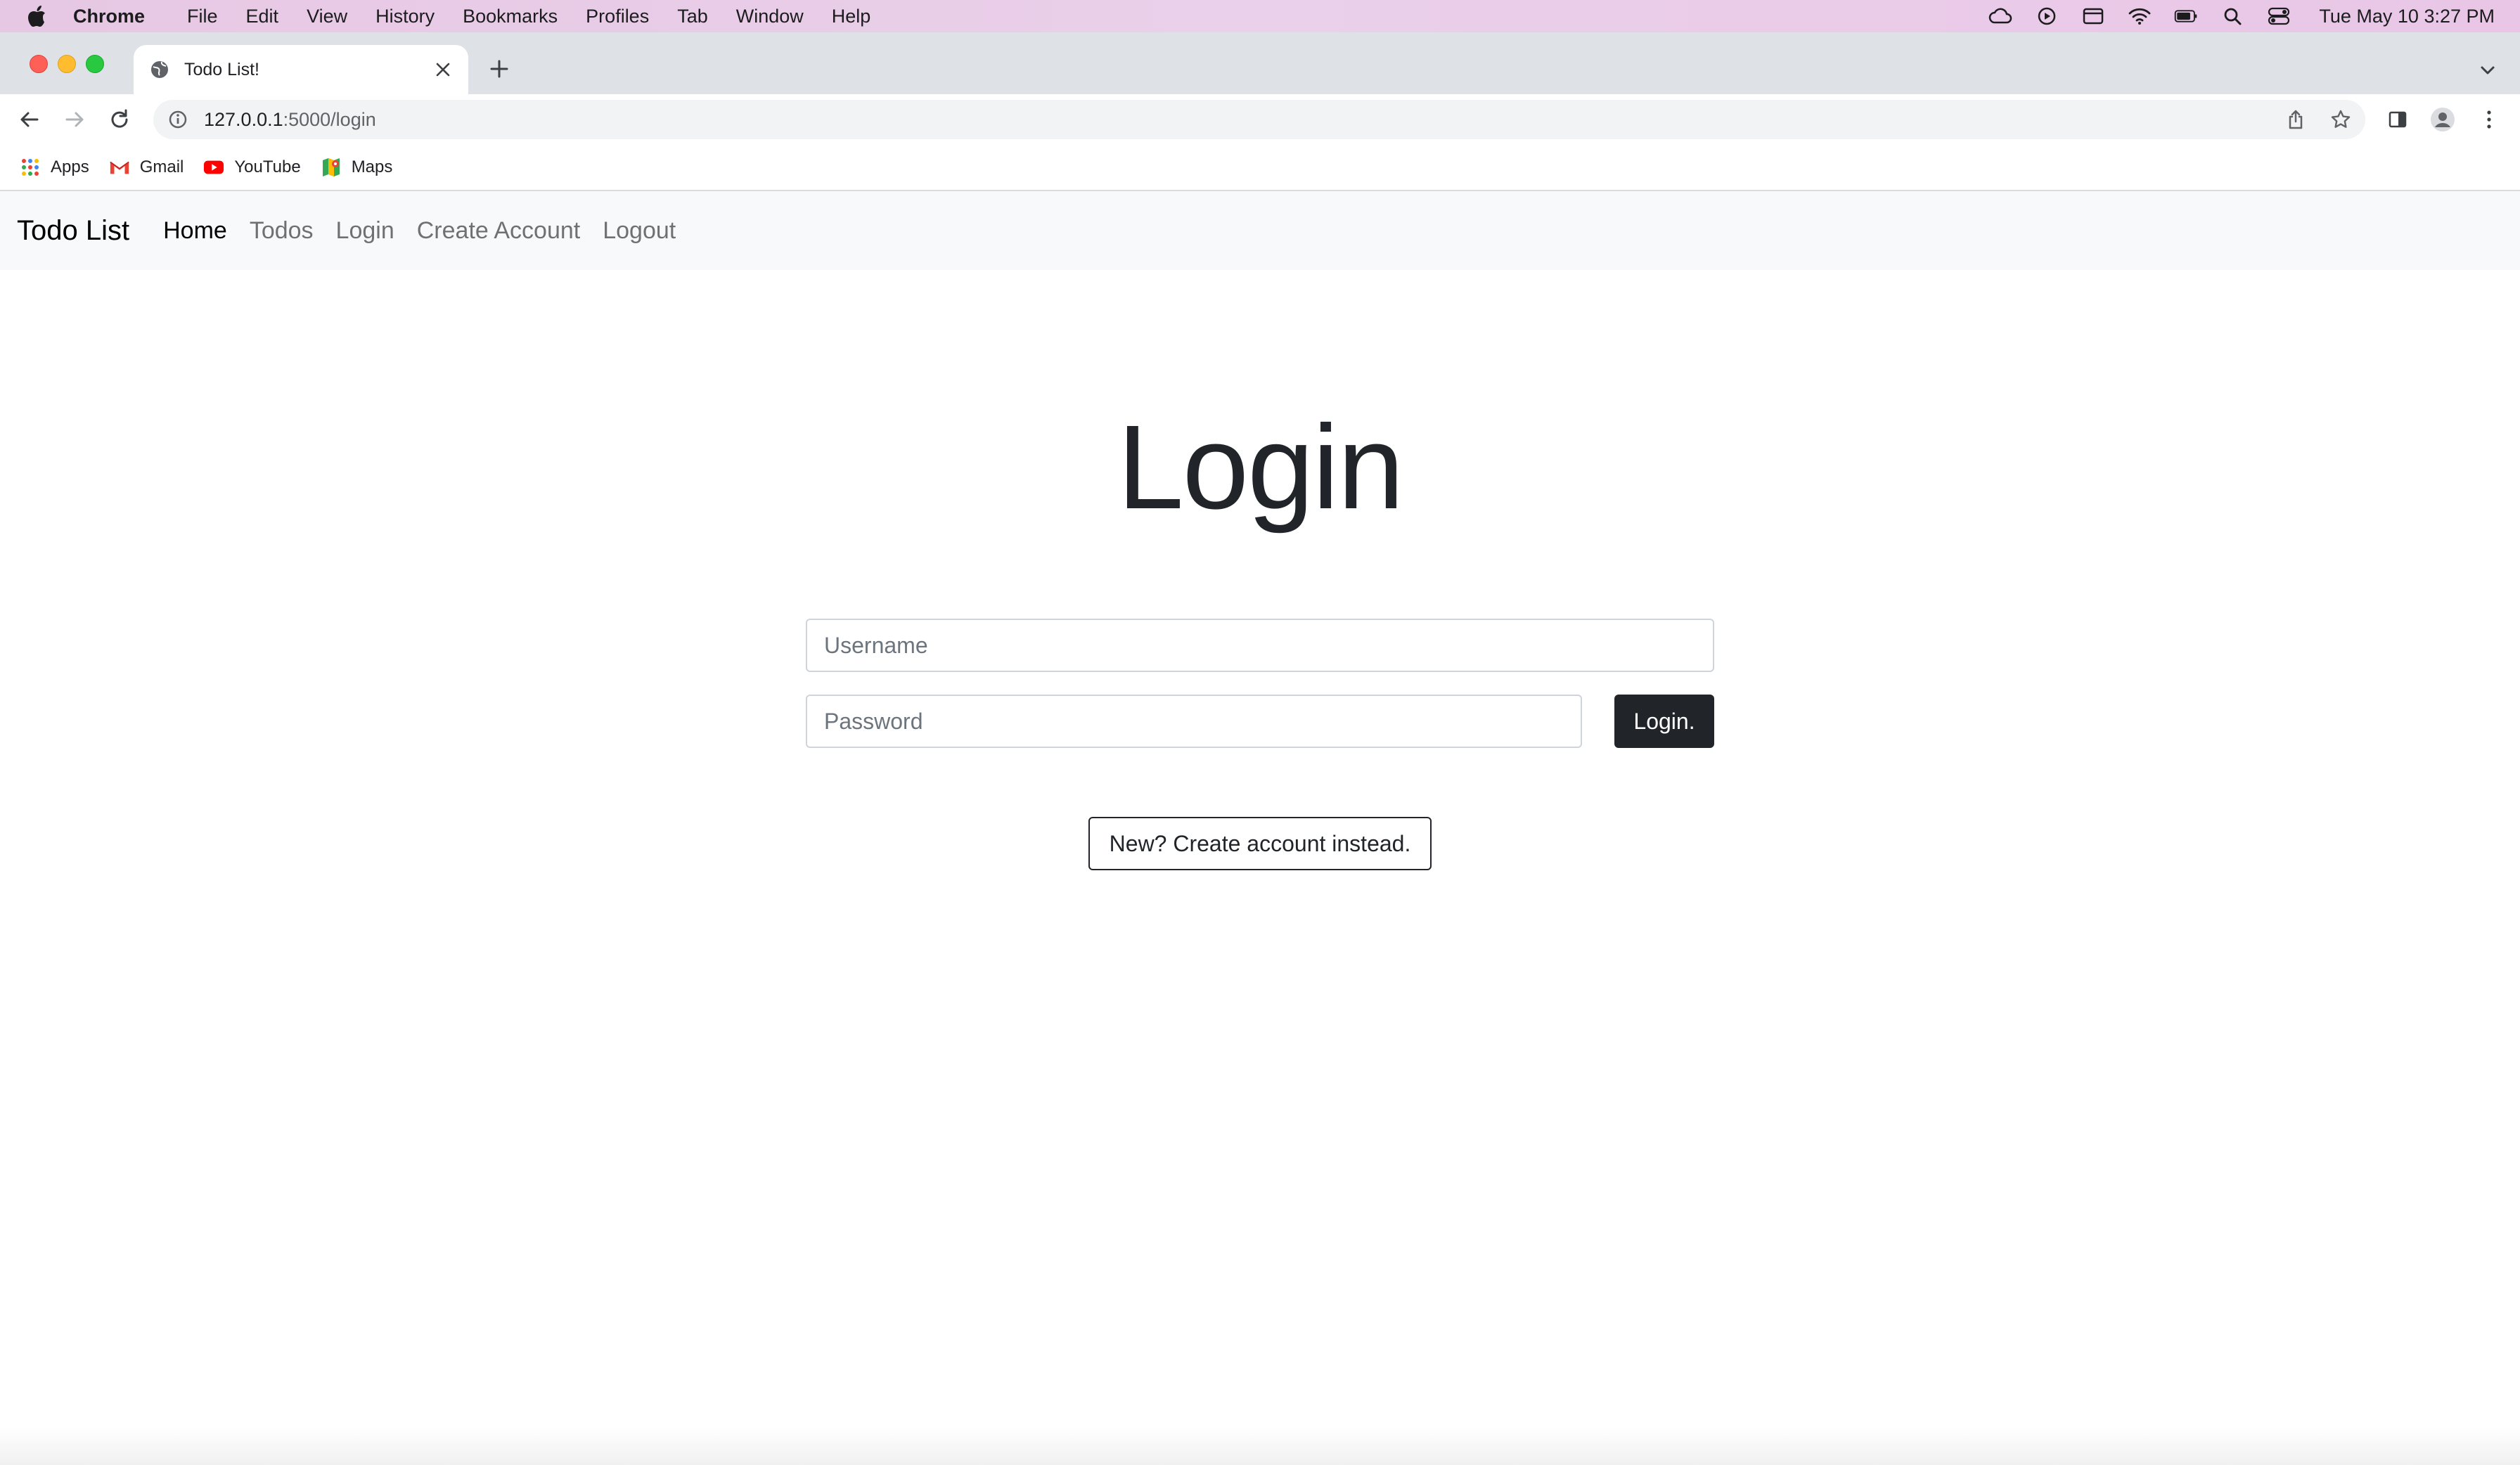 This screenshot has width=2520, height=1465. Describe the element at coordinates (639, 231) in the screenshot. I see `nav-link-logout: Logout` at that location.